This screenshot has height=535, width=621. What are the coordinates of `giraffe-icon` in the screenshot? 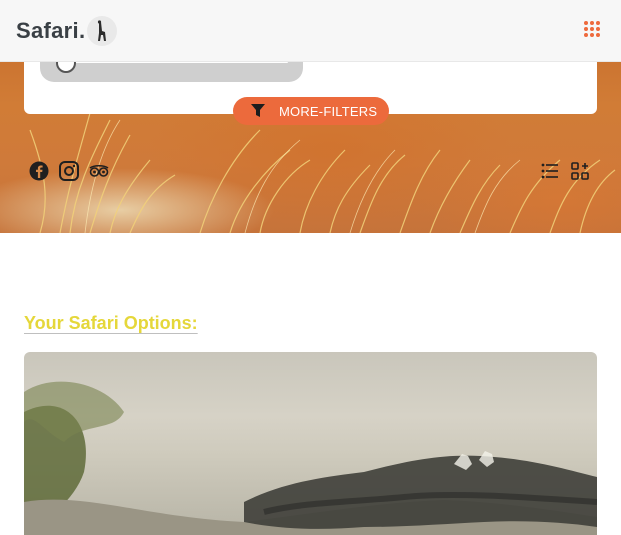 It's located at (102, 31).